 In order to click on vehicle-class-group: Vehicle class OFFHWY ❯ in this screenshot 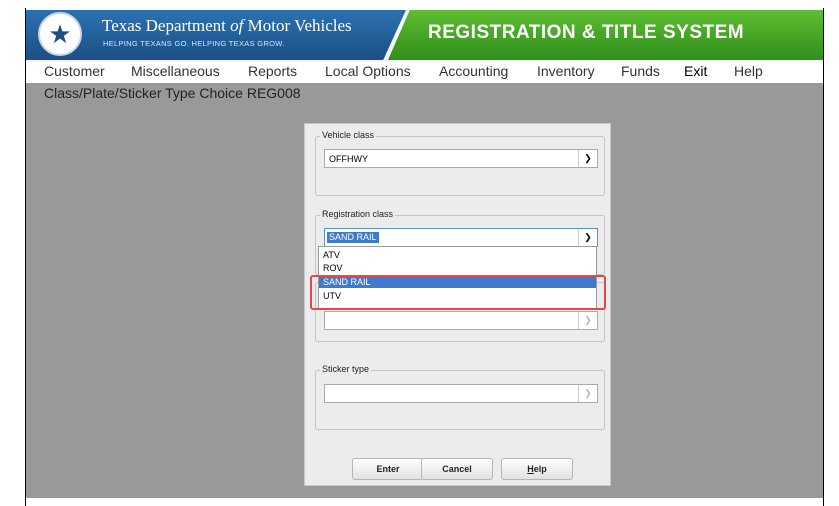, I will do `click(460, 163)`.